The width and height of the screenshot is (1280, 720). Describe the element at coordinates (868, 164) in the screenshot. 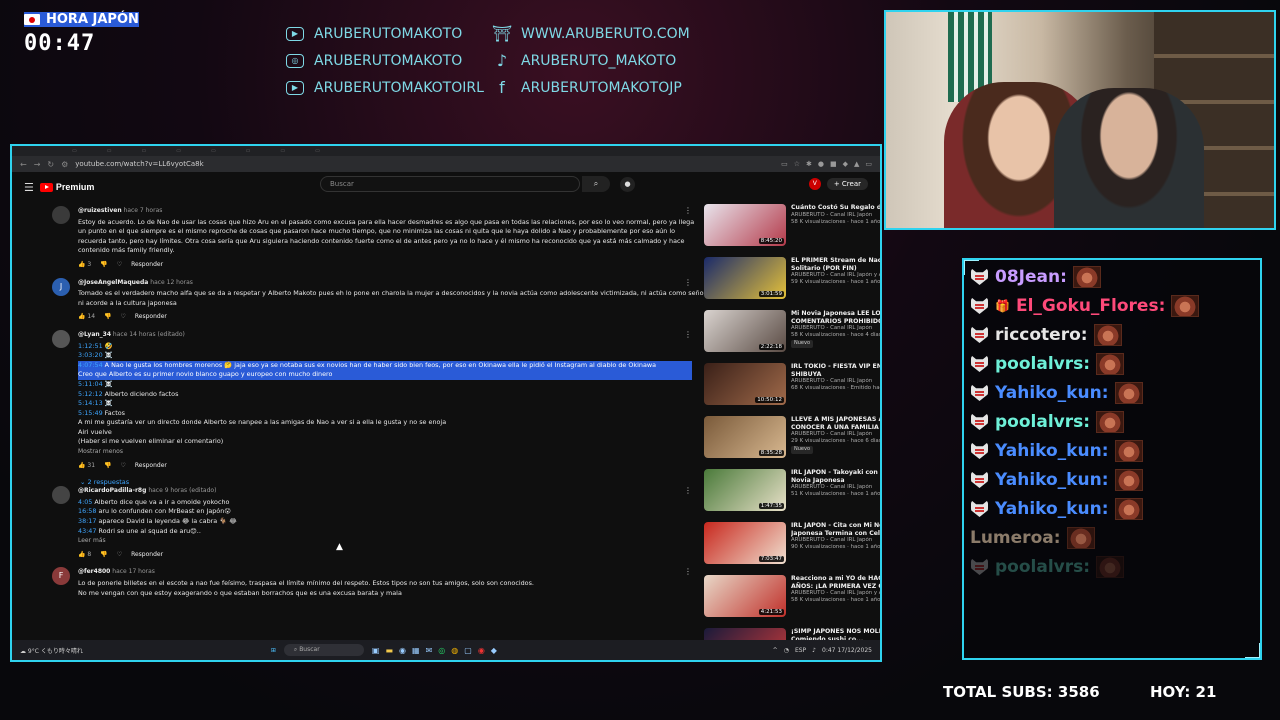

I see `extension-icon: ▭` at that location.